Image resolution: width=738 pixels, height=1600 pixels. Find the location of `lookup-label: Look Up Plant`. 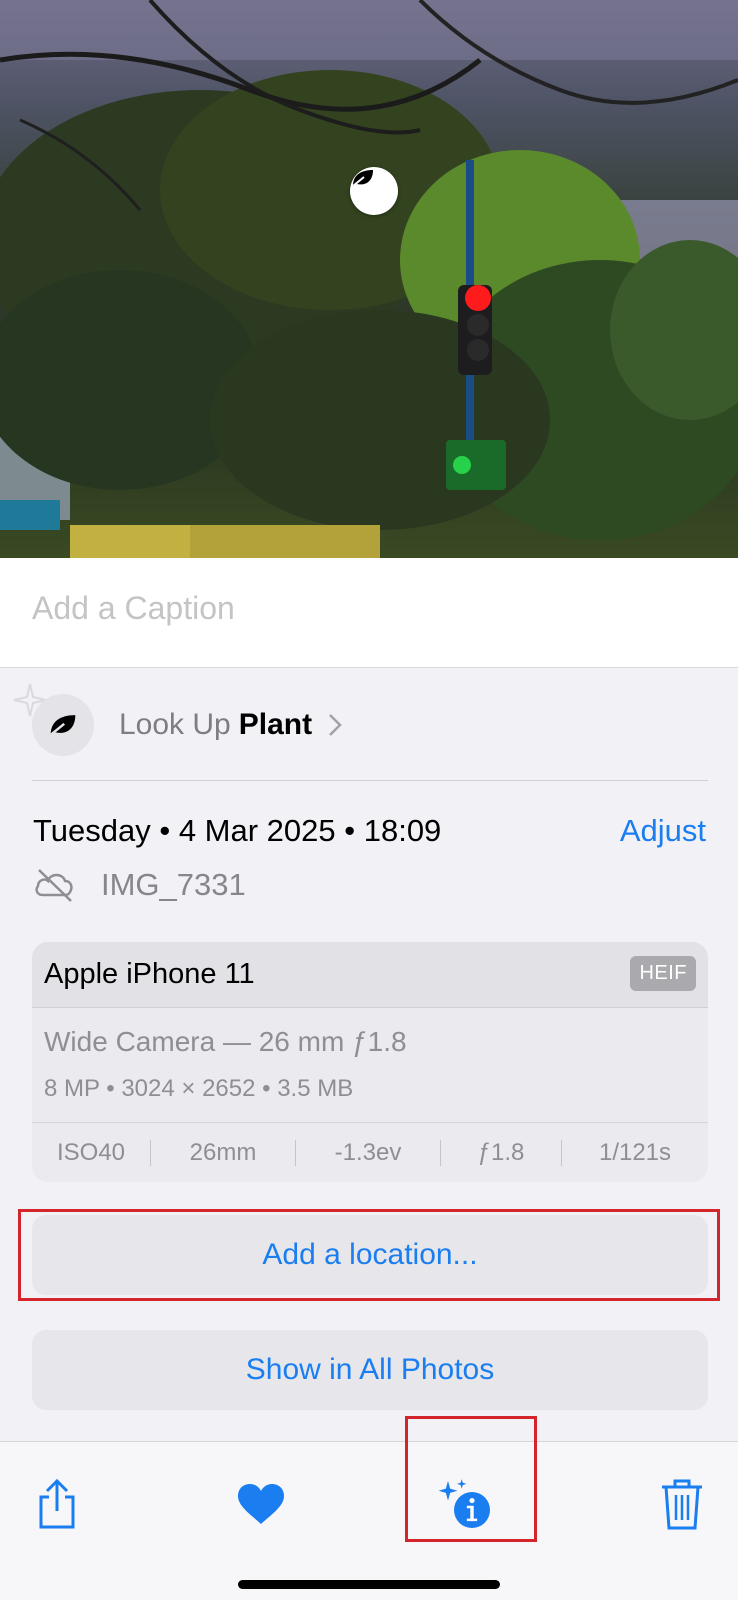

lookup-label: Look Up Plant is located at coordinates (216, 724).